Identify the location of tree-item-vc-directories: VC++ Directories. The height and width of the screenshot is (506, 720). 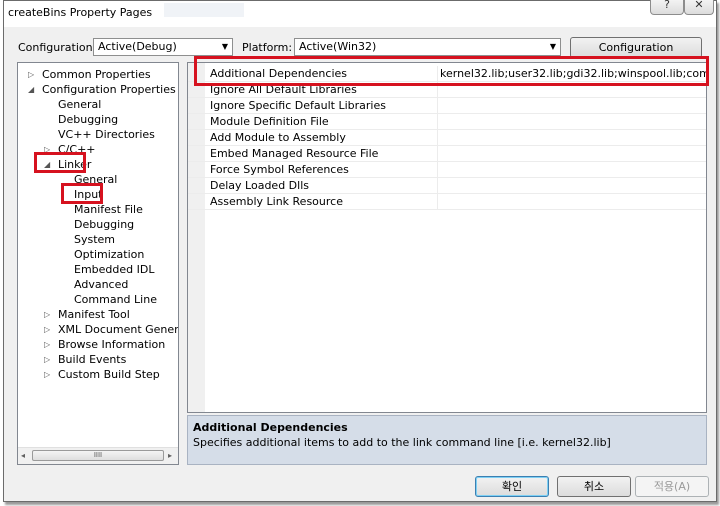
(106, 134).